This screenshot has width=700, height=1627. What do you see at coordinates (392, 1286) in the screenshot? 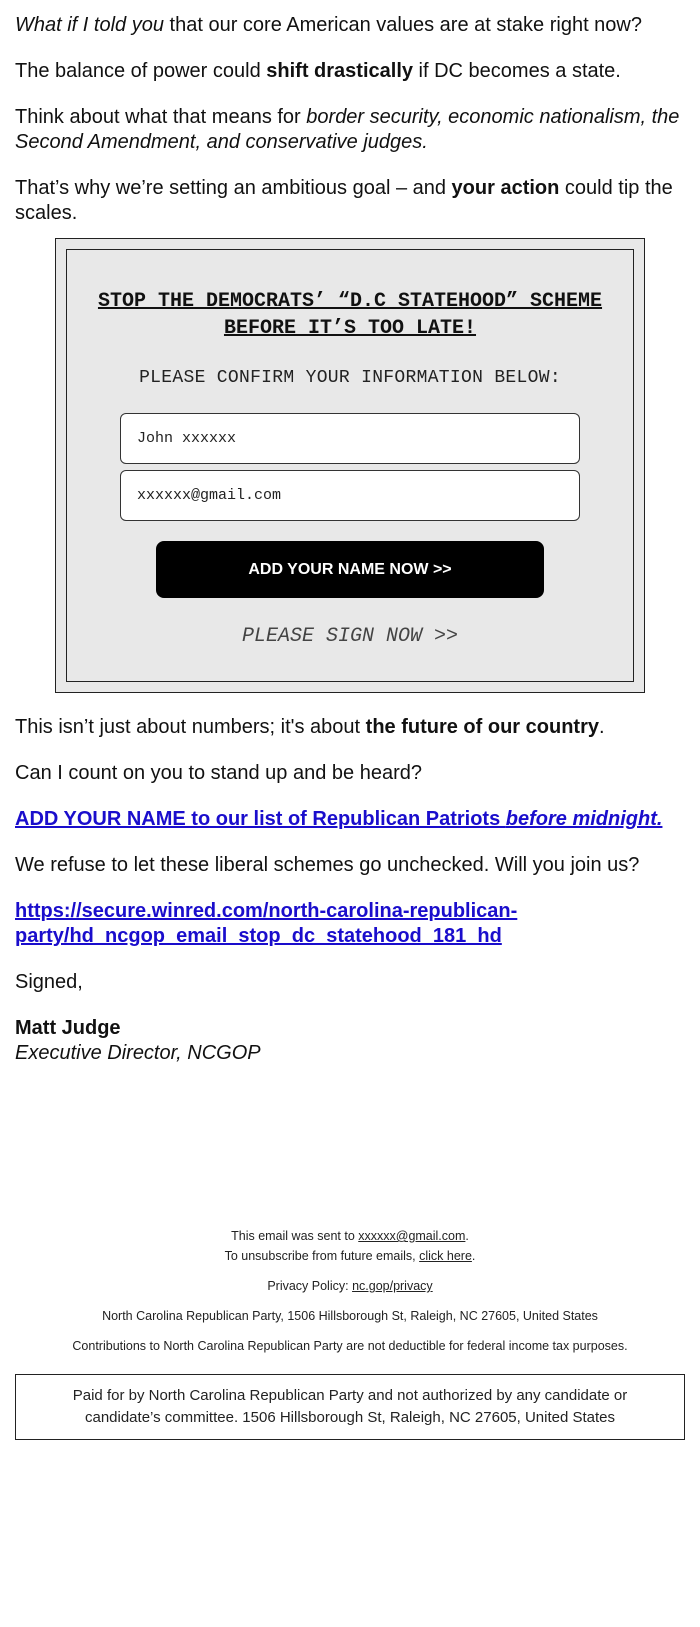
I see `privacy-link: nc.gop/privacy` at bounding box center [392, 1286].